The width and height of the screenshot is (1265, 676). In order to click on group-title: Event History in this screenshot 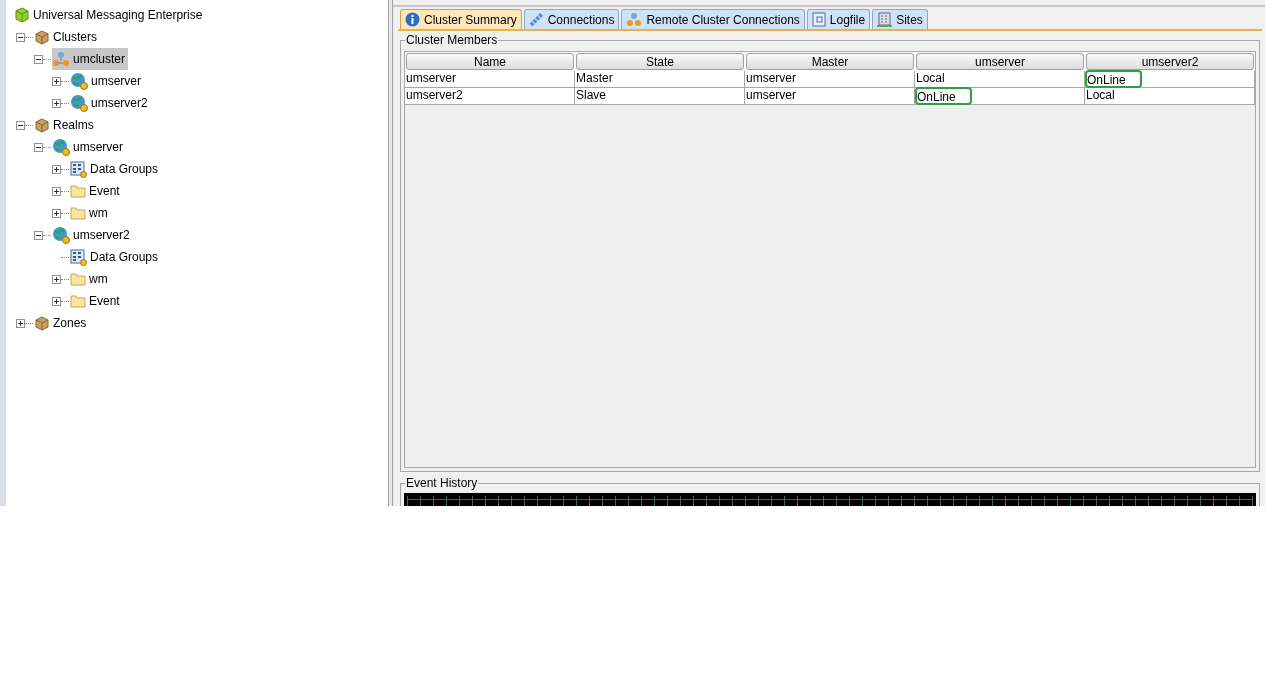, I will do `click(442, 483)`.